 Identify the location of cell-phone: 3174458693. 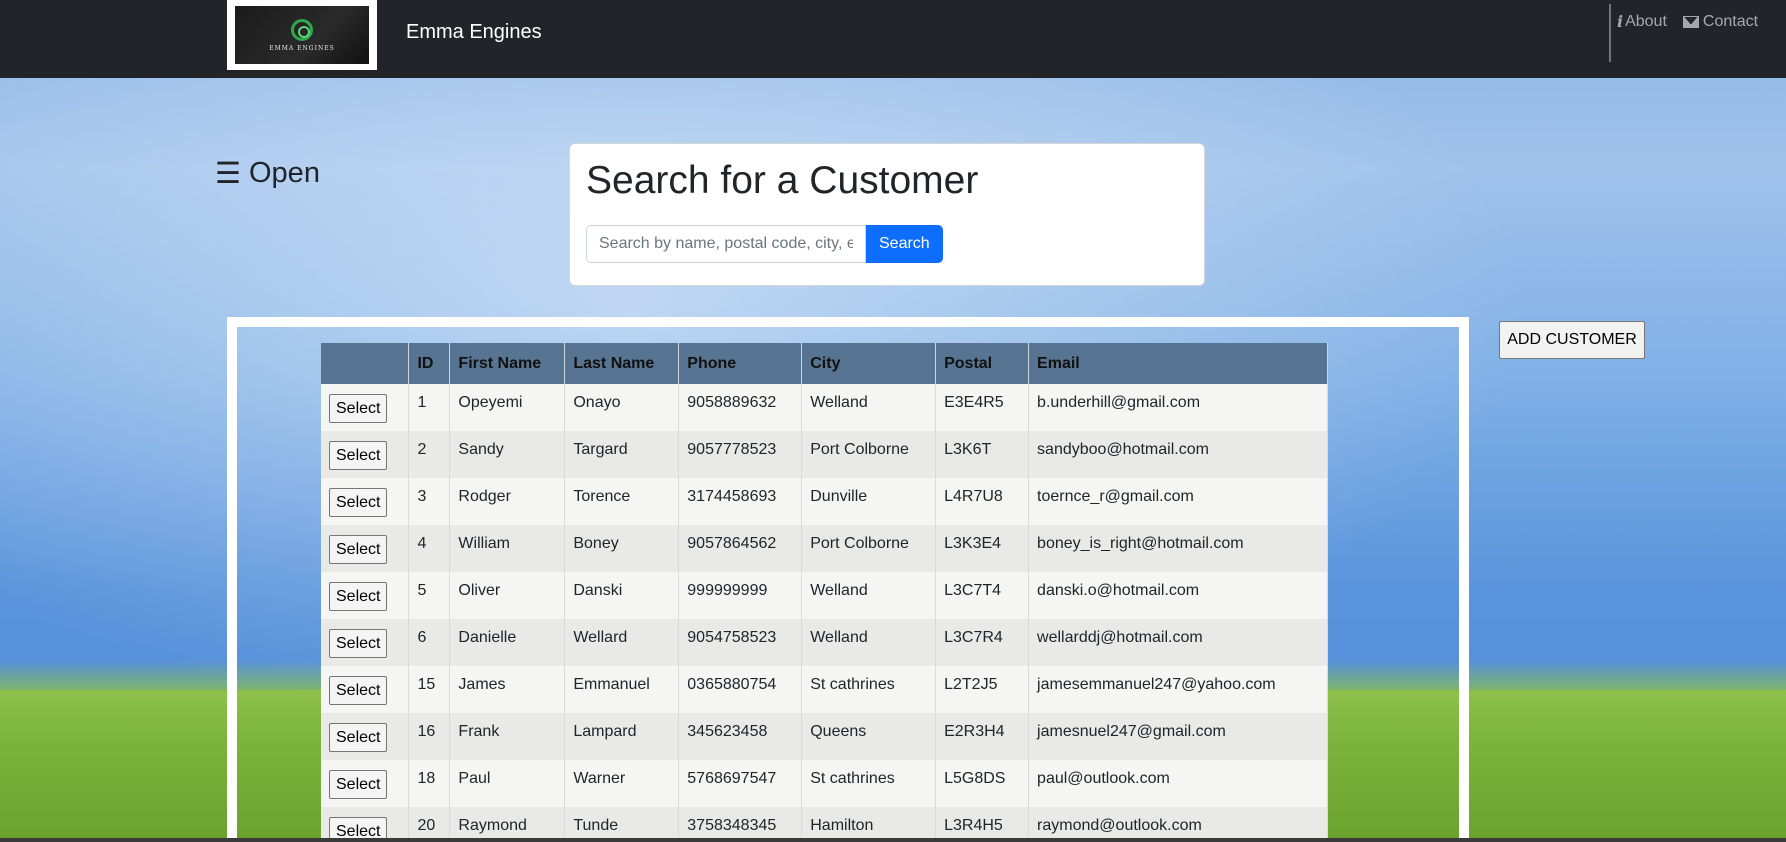
(740, 501).